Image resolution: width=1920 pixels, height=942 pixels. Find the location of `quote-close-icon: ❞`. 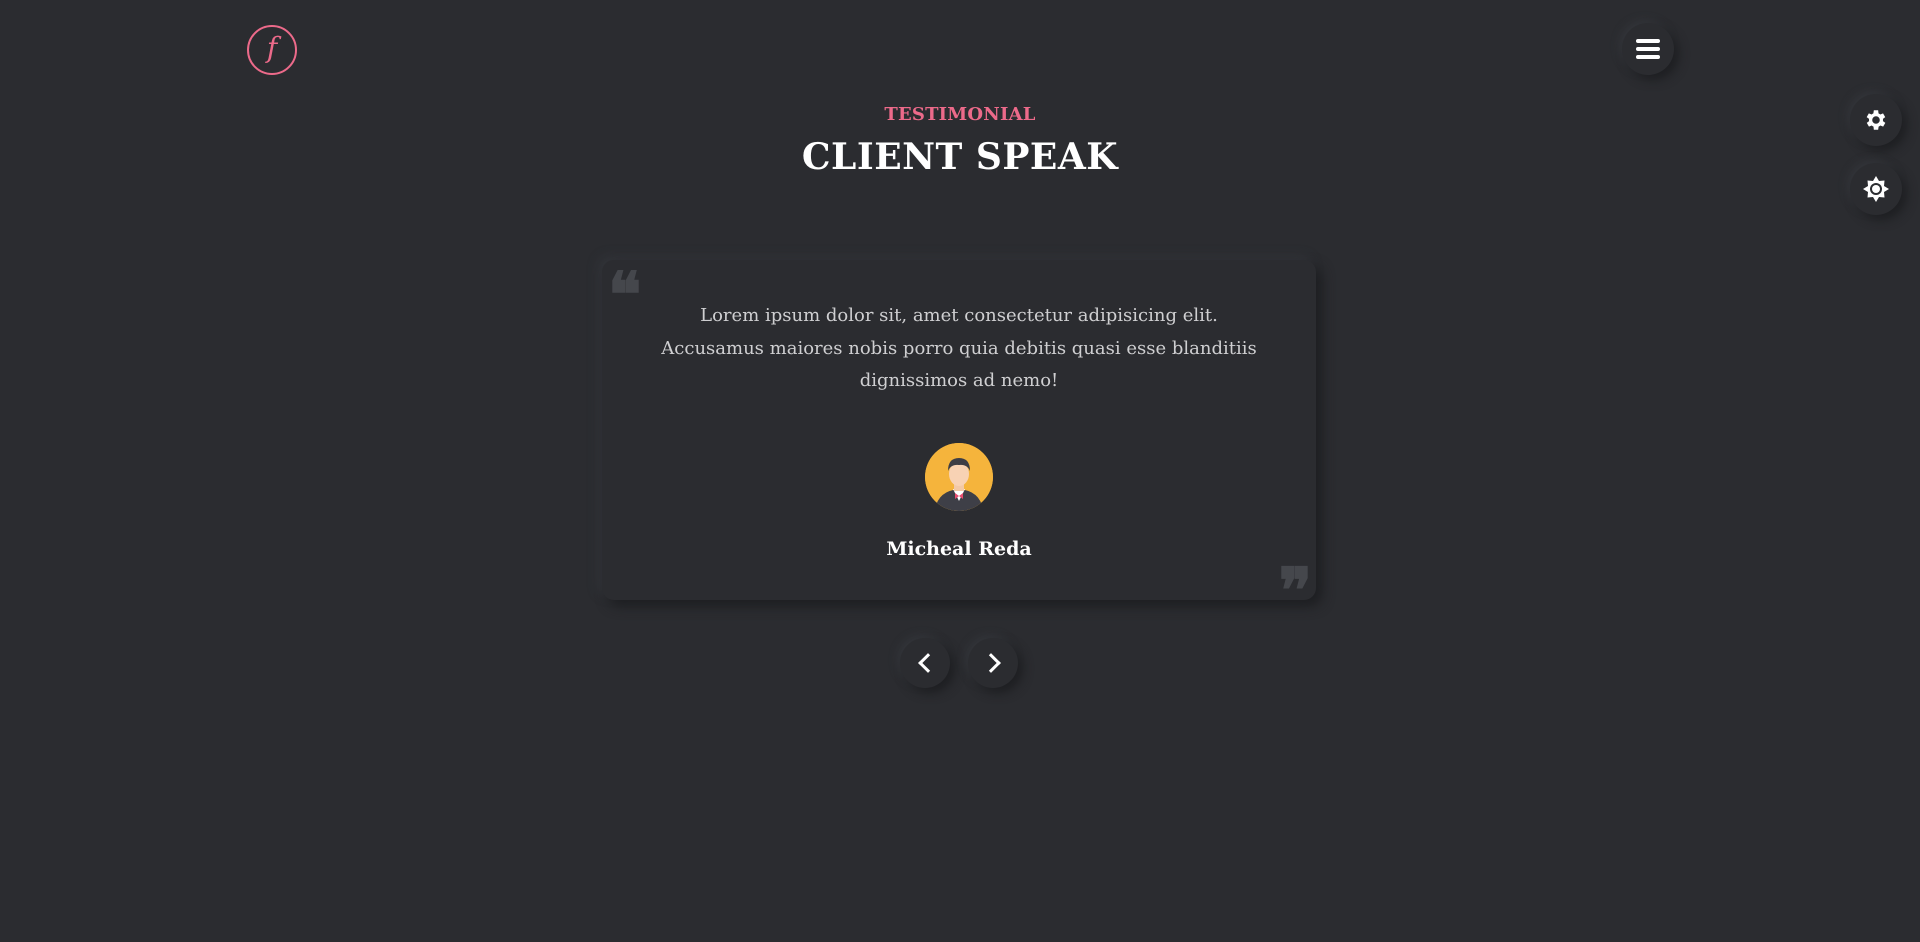

quote-close-icon: ❞ is located at coordinates (1295, 590).